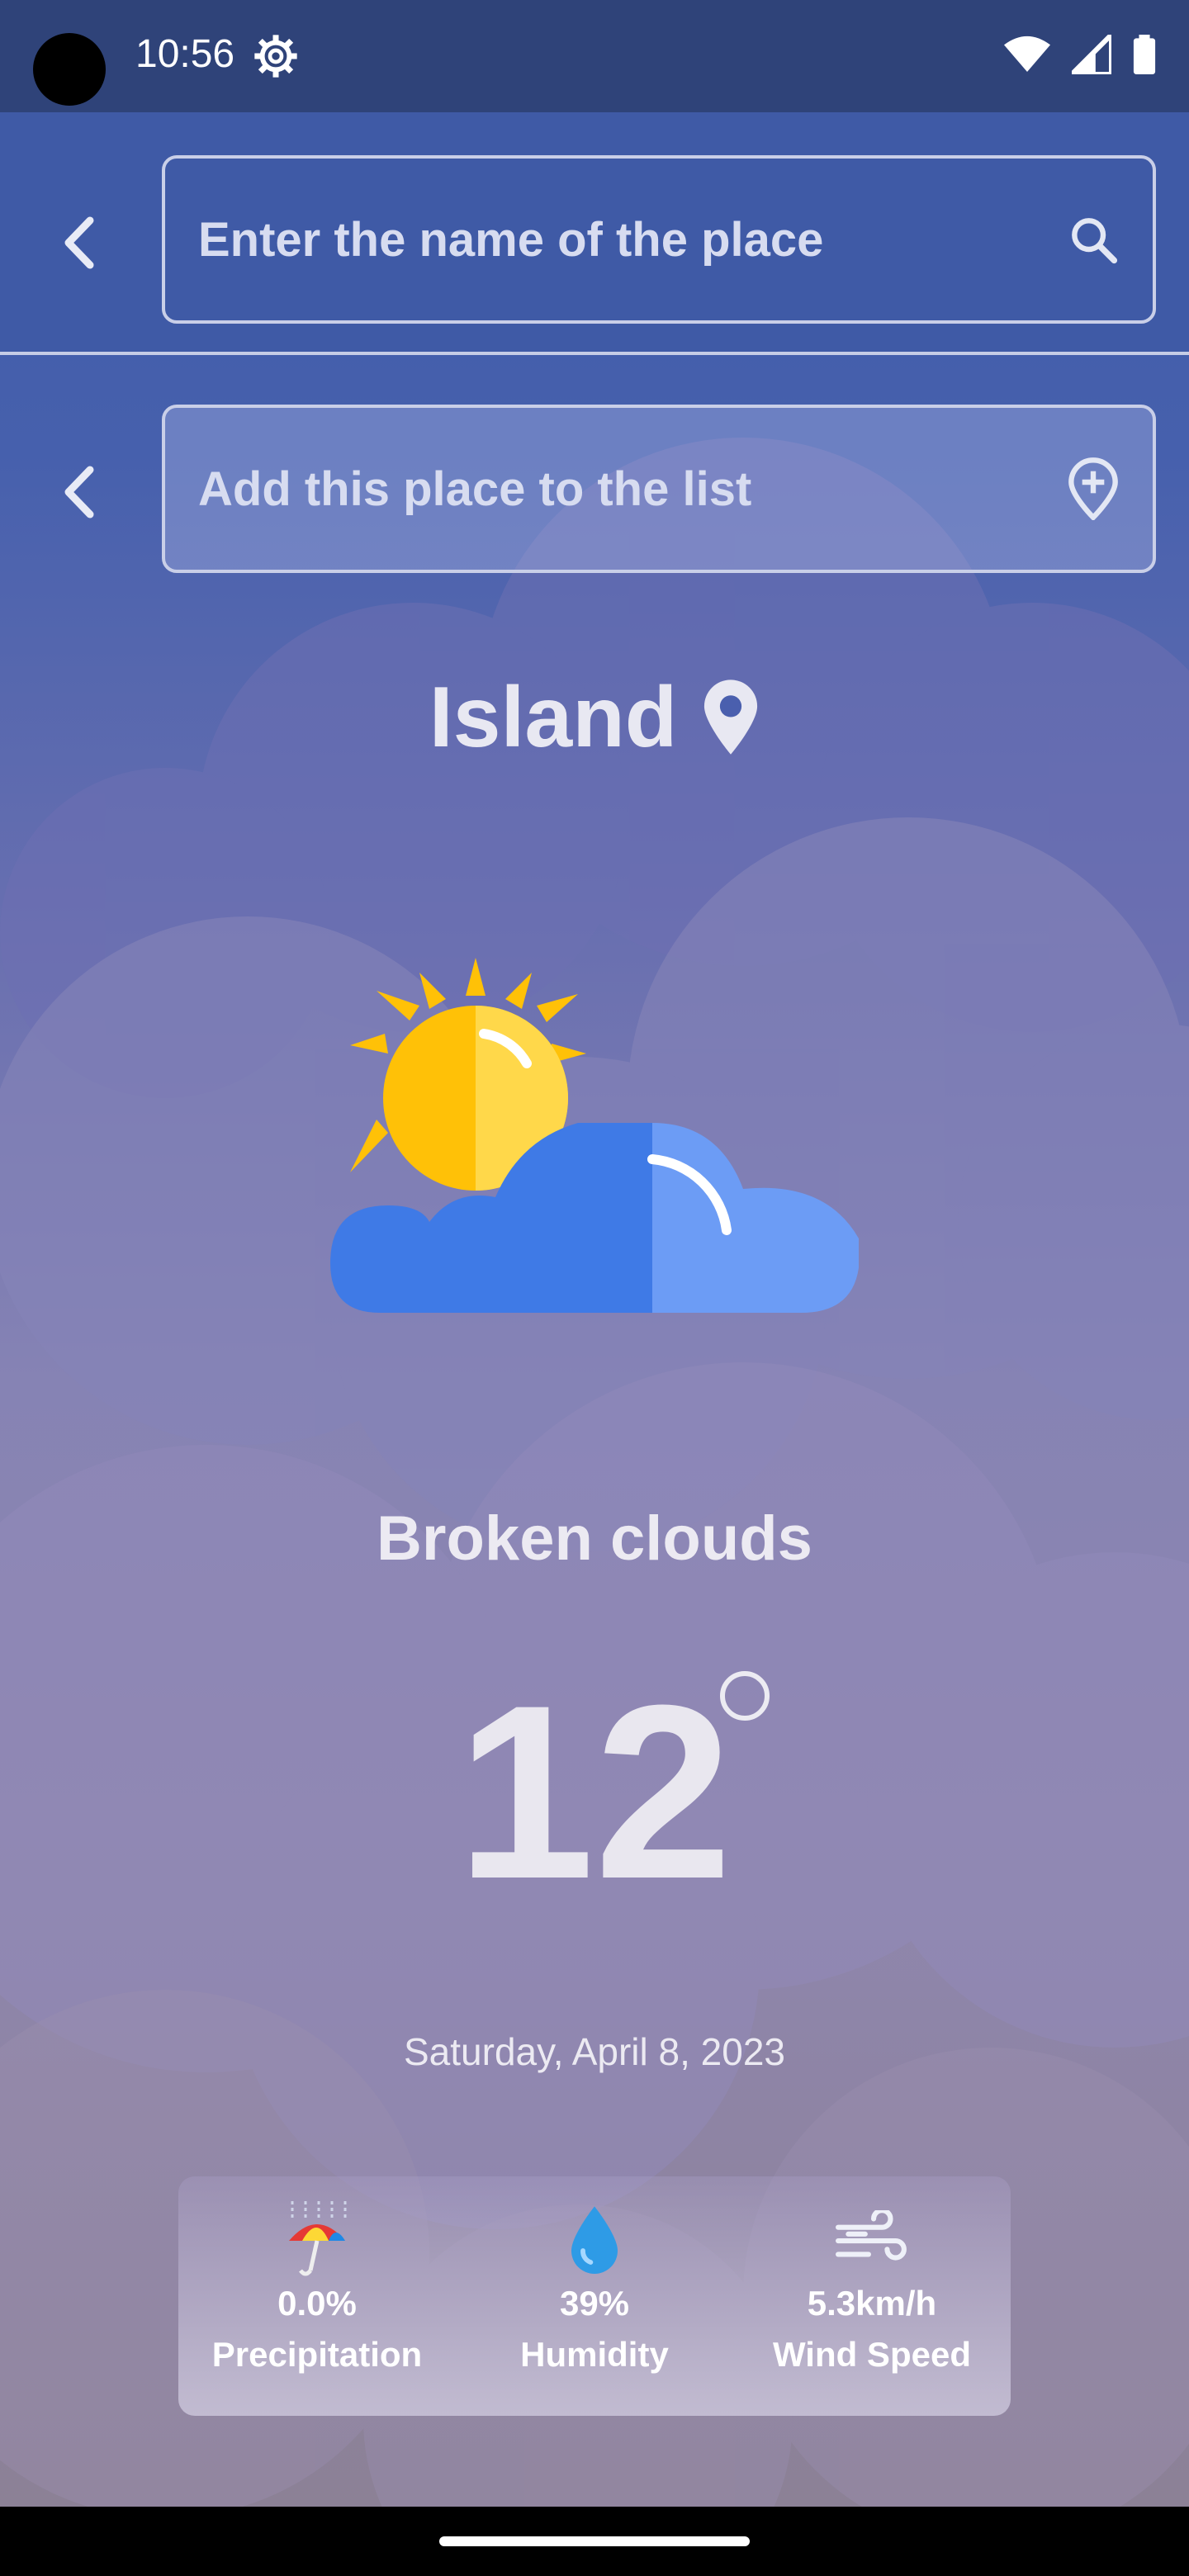  Describe the element at coordinates (745, 1696) in the screenshot. I see `degree-symbol` at that location.